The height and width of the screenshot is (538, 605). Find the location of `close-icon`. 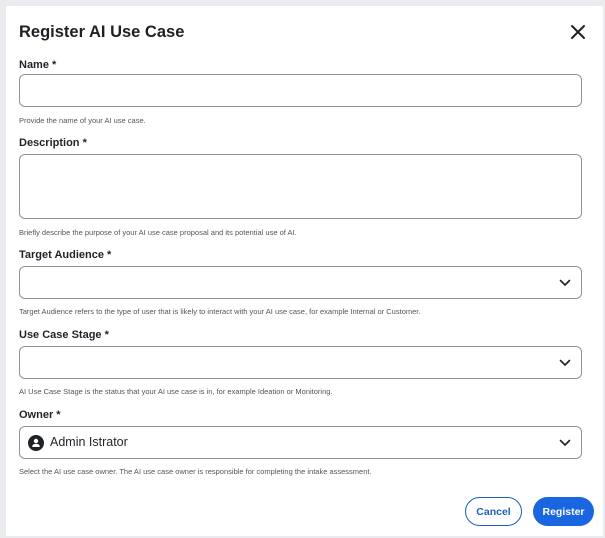

close-icon is located at coordinates (578, 32).